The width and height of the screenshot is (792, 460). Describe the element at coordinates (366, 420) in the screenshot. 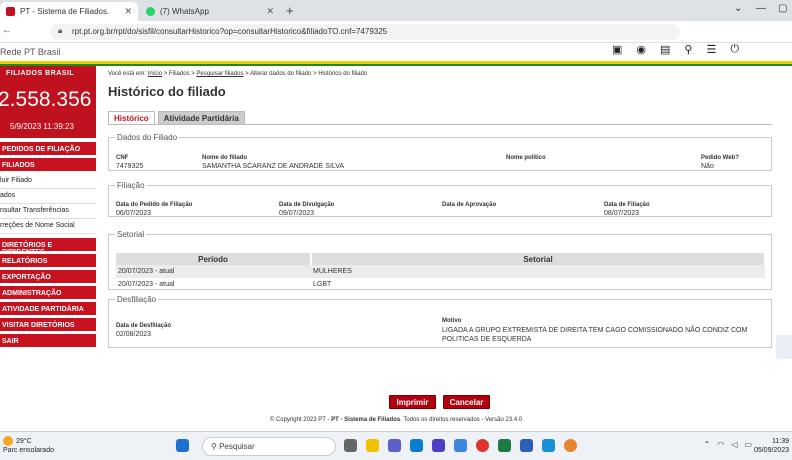

I see `copyright-system: PT - Sistema de Filiados` at that location.